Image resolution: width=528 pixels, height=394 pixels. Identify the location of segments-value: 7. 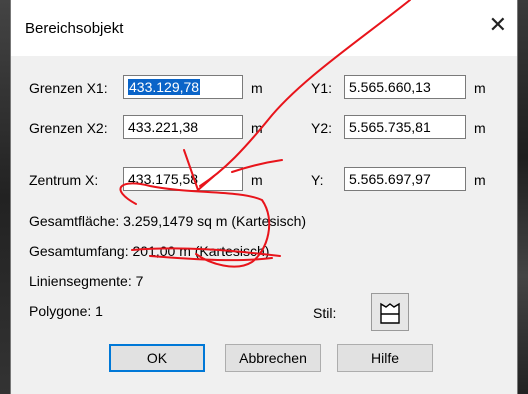
(139, 281).